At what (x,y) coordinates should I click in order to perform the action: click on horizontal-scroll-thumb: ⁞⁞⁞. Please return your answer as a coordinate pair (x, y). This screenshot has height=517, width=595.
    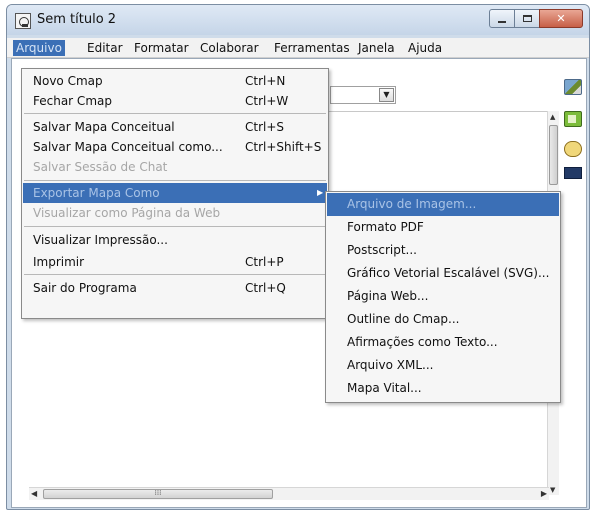
    Looking at the image, I should click on (158, 494).